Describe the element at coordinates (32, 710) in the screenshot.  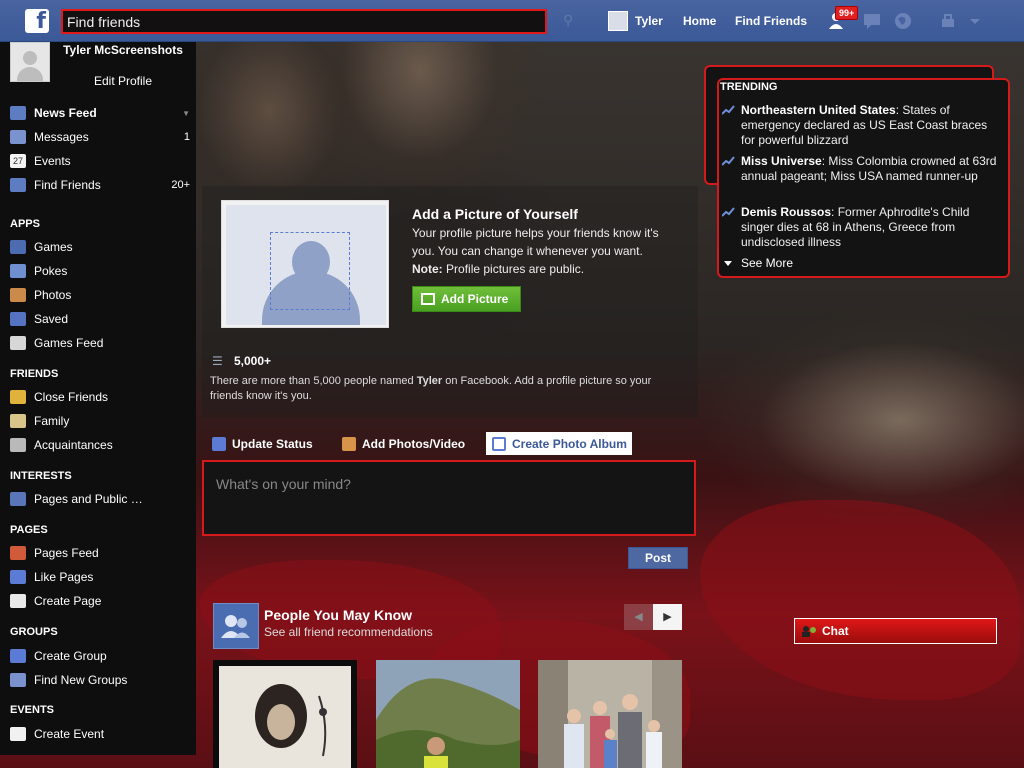
I see `events-heading: EVENTS` at that location.